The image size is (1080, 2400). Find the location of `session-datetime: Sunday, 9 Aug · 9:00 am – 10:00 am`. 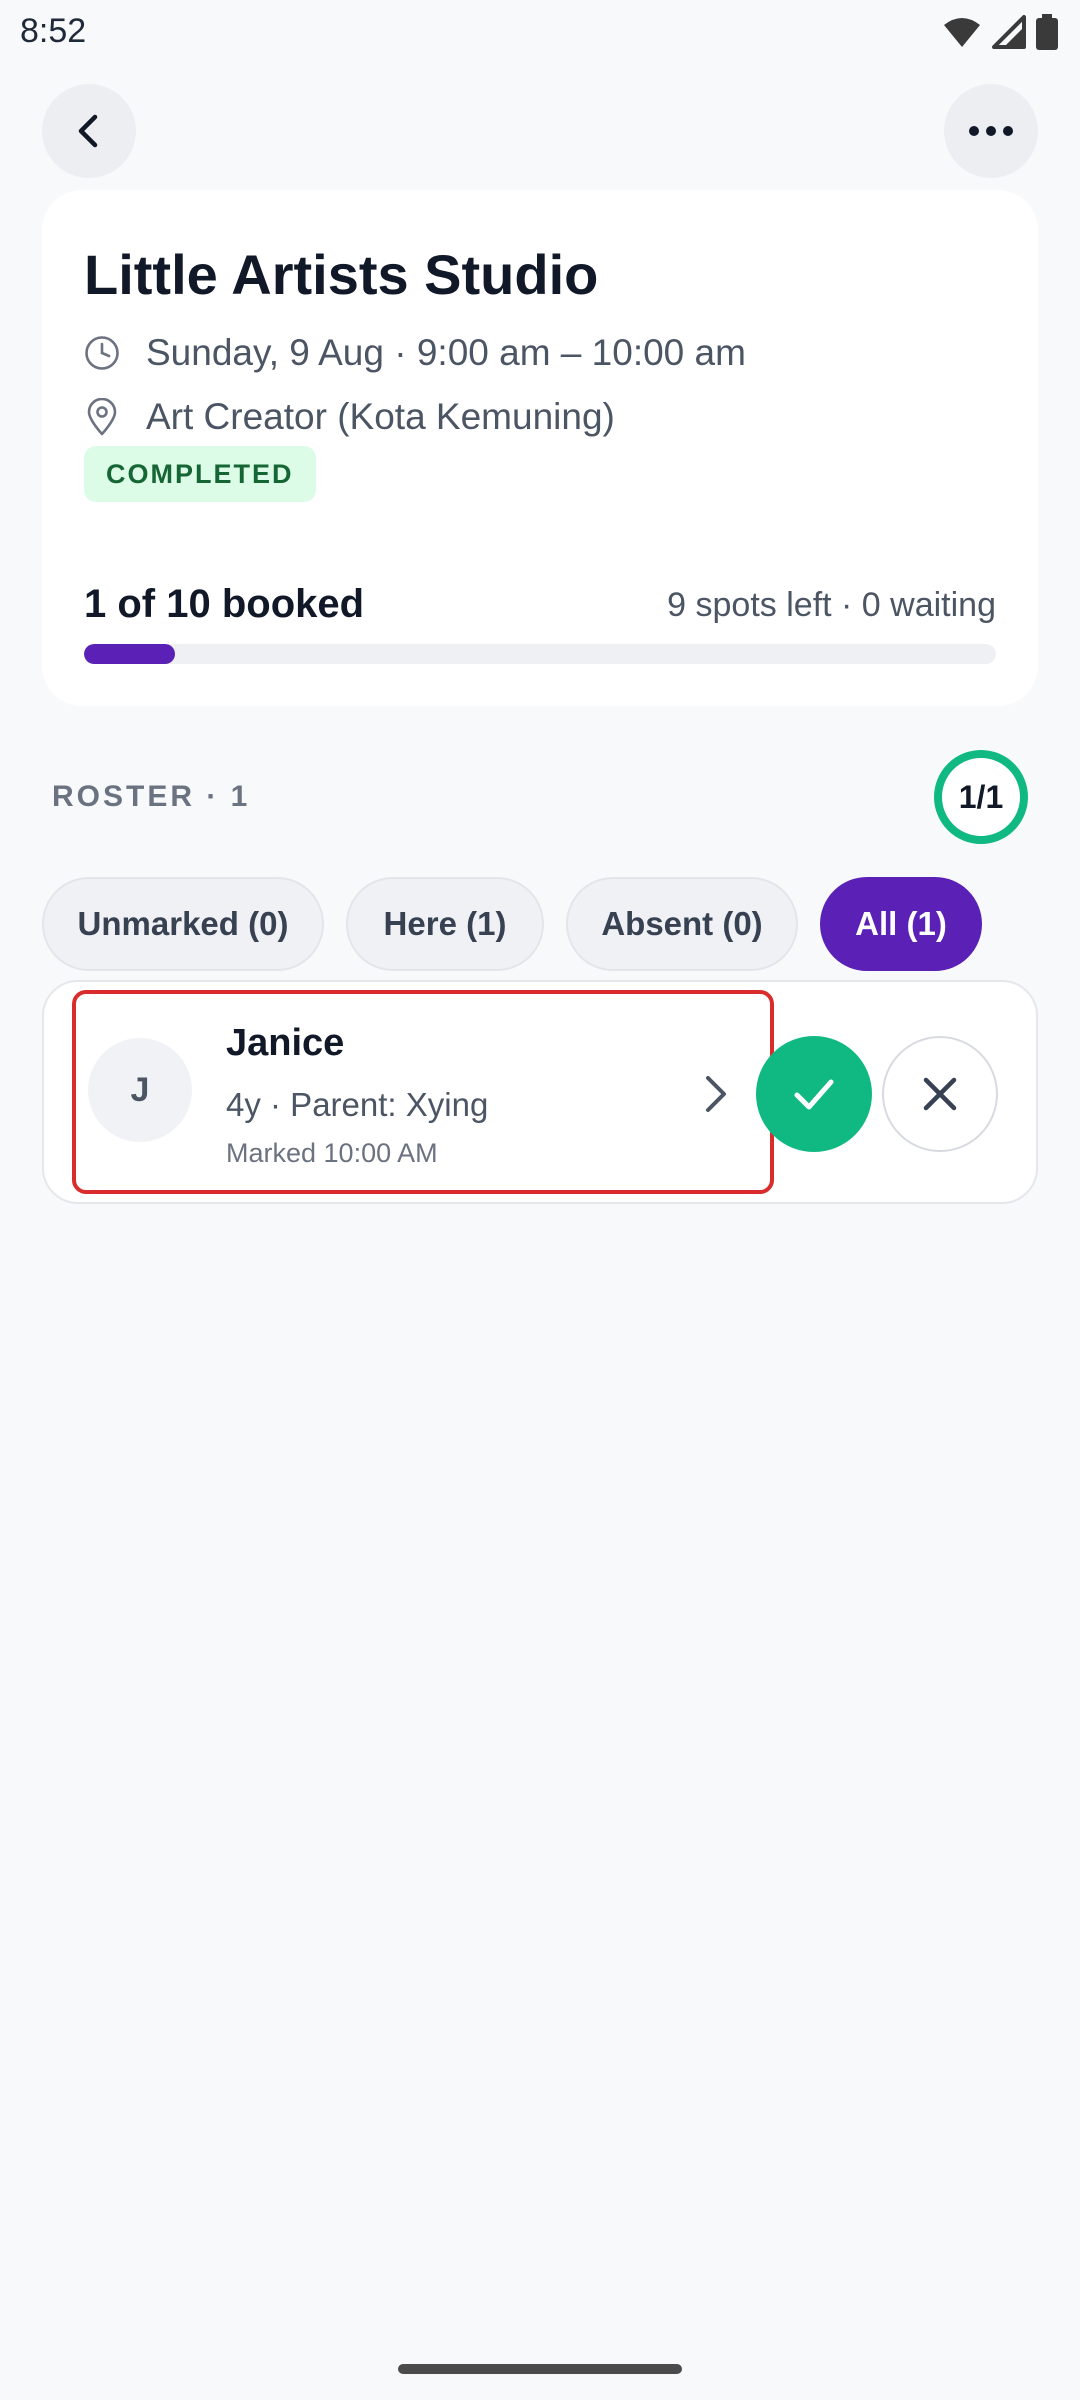

session-datetime: Sunday, 9 Aug · 9:00 am – 10:00 am is located at coordinates (446, 352).